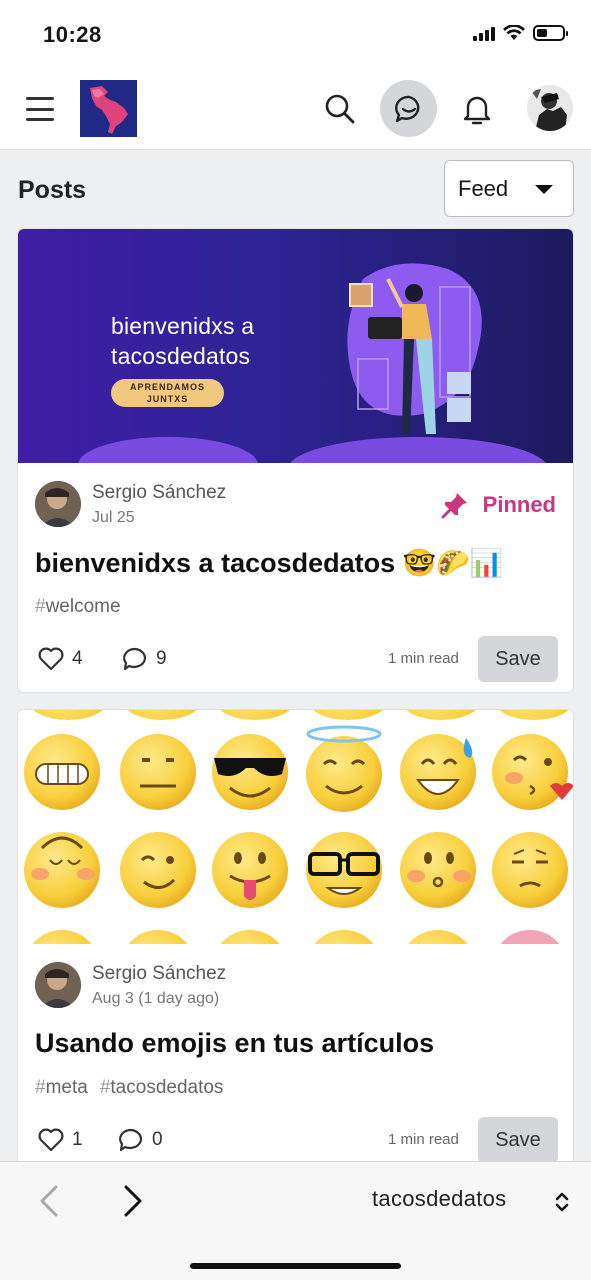 This screenshot has height=1280, width=591. I want to click on post-title: bienvenidxs a tacosdedatos 🤓🌮📊, so click(269, 563).